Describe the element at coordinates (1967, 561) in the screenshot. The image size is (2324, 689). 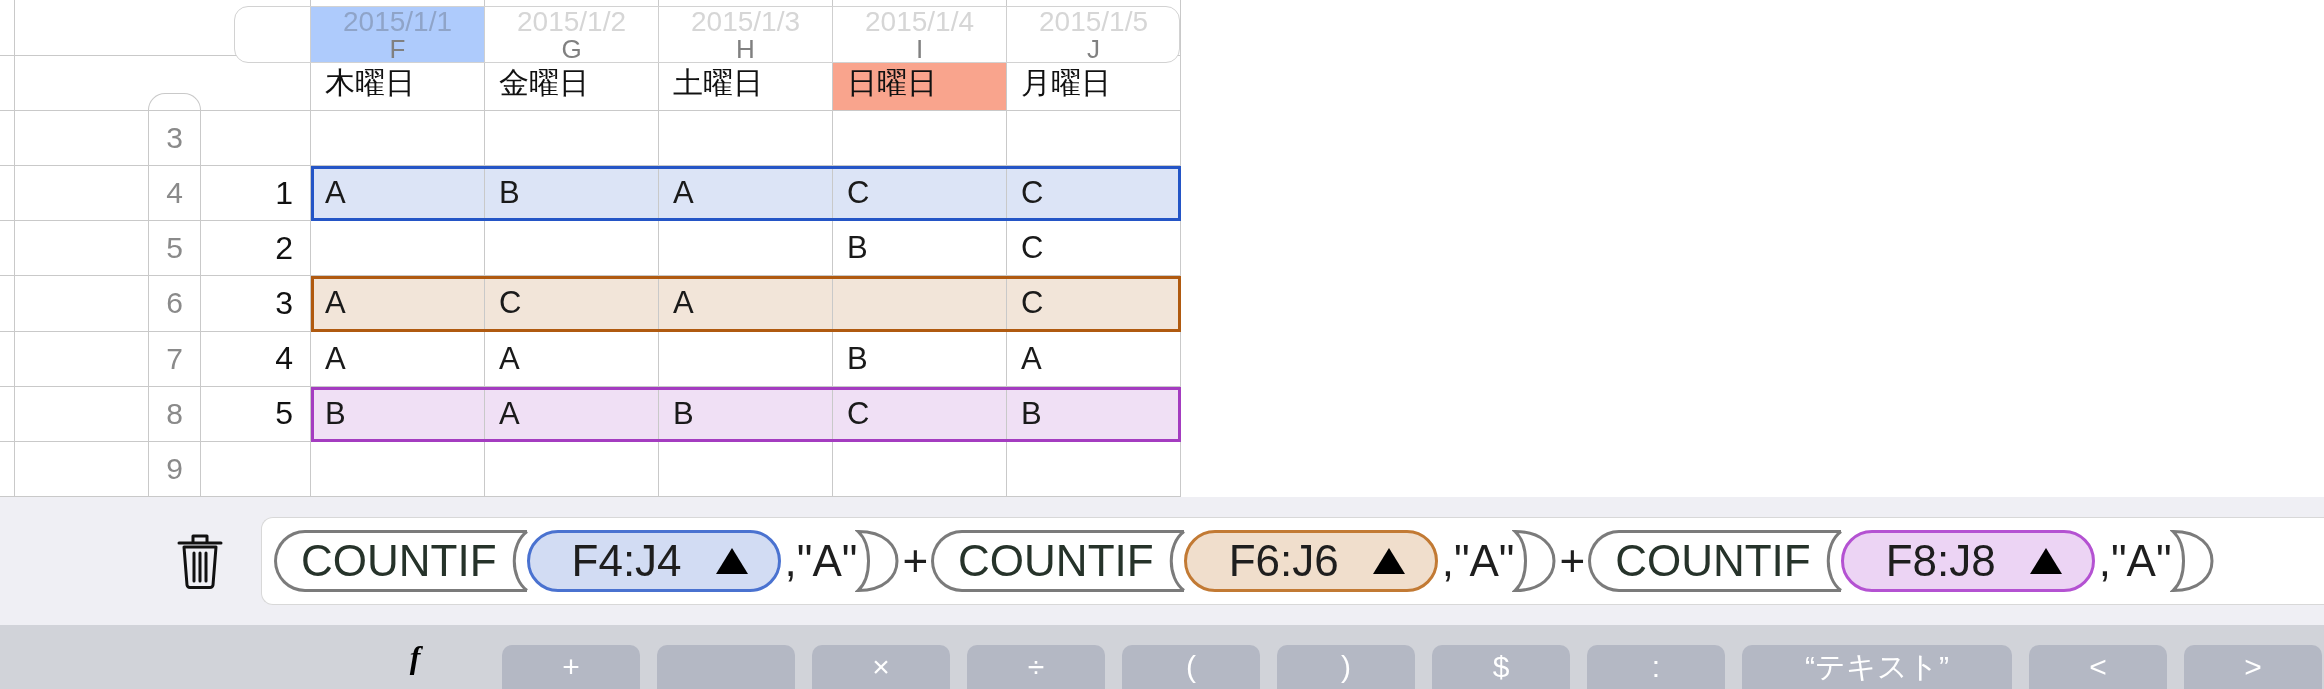
I see `range-token: F8:J8` at that location.